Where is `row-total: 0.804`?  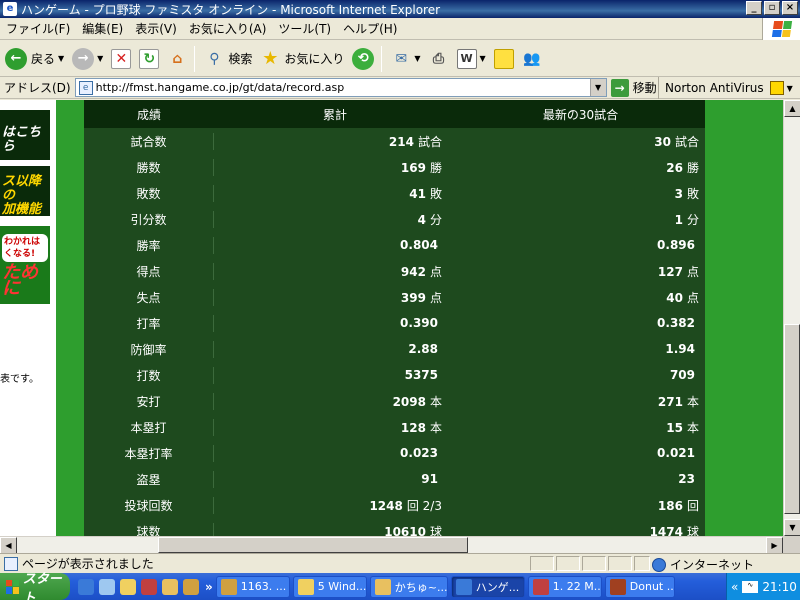 row-total: 0.804 is located at coordinates (335, 245).